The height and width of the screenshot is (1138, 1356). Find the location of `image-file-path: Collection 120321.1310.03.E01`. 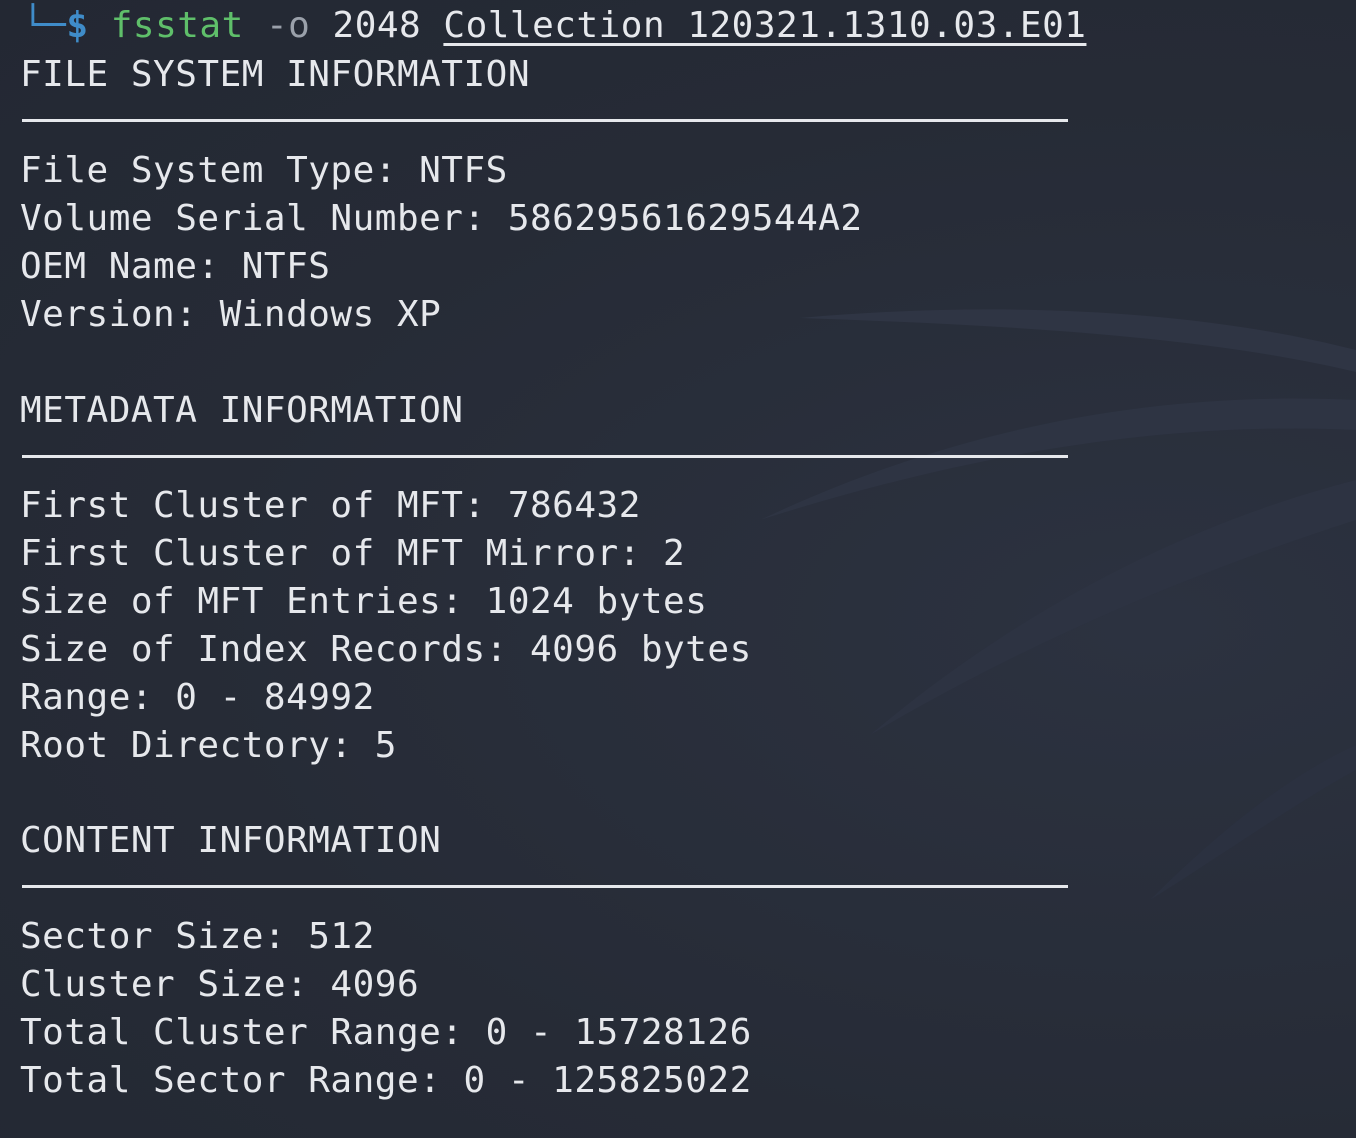

image-file-path: Collection 120321.1310.03.E01 is located at coordinates (764, 25).